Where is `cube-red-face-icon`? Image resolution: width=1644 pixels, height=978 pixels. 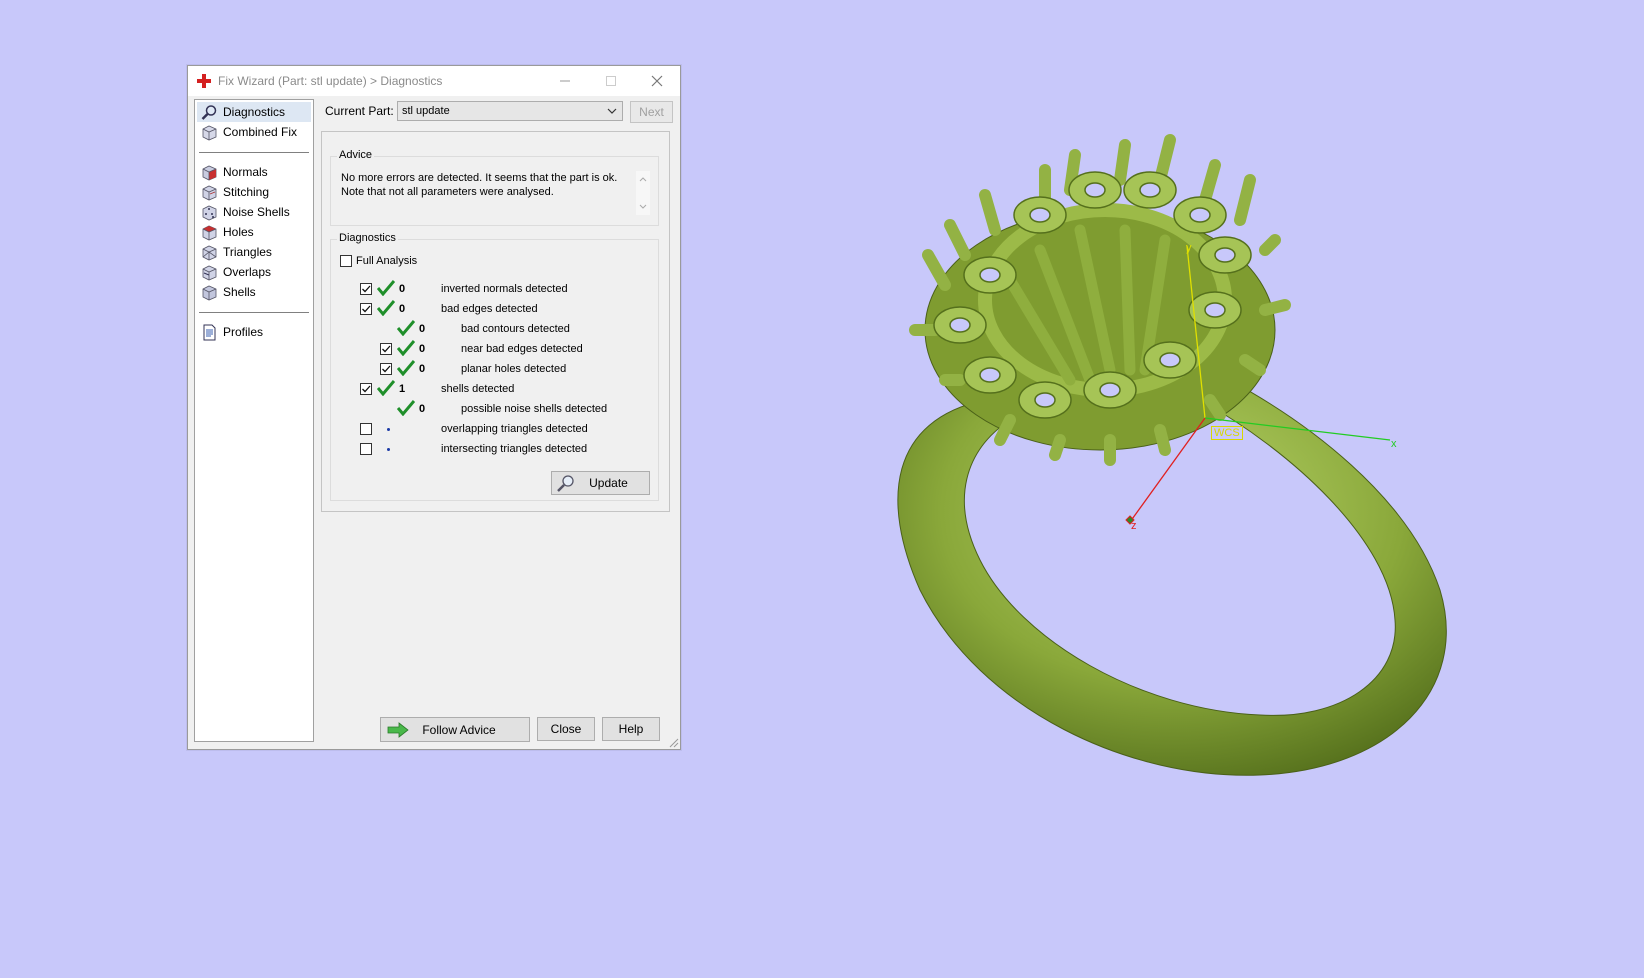 cube-red-face-icon is located at coordinates (209, 172).